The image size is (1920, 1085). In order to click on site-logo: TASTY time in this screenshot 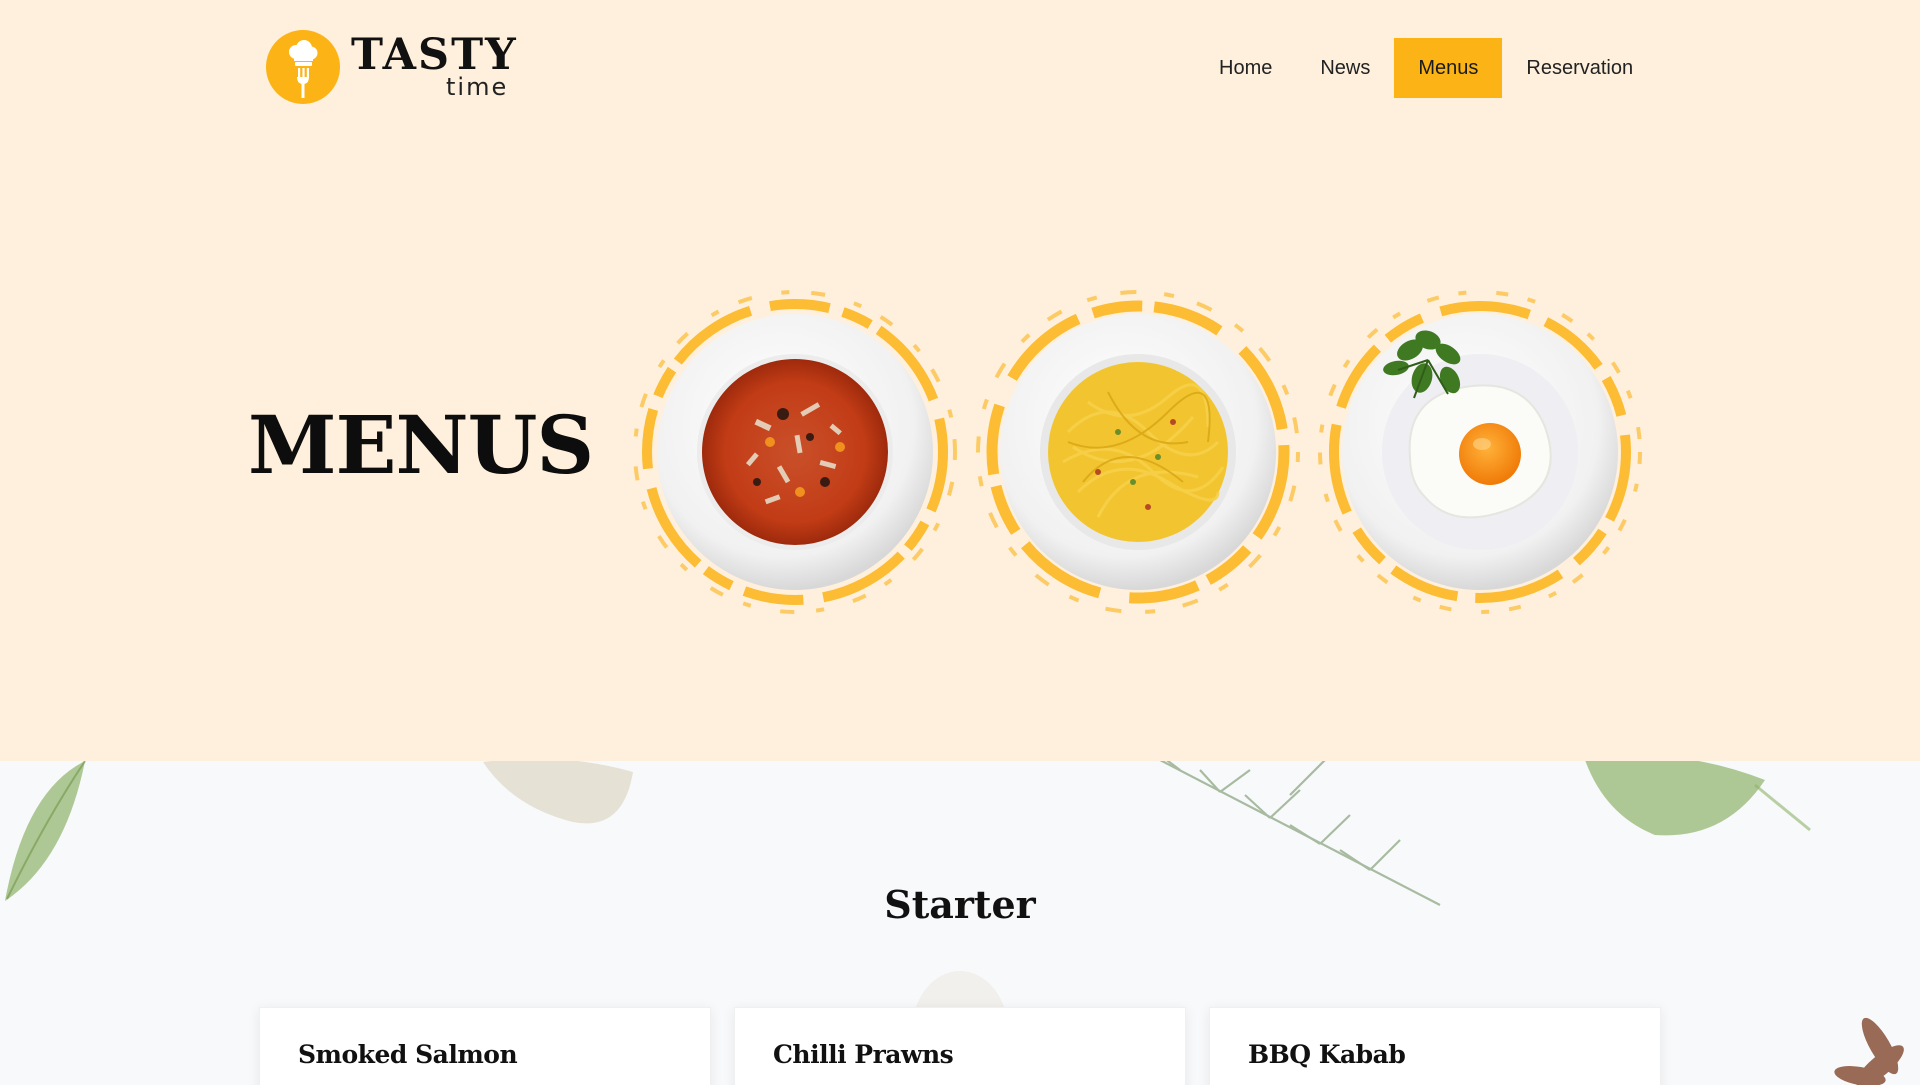, I will do `click(391, 70)`.